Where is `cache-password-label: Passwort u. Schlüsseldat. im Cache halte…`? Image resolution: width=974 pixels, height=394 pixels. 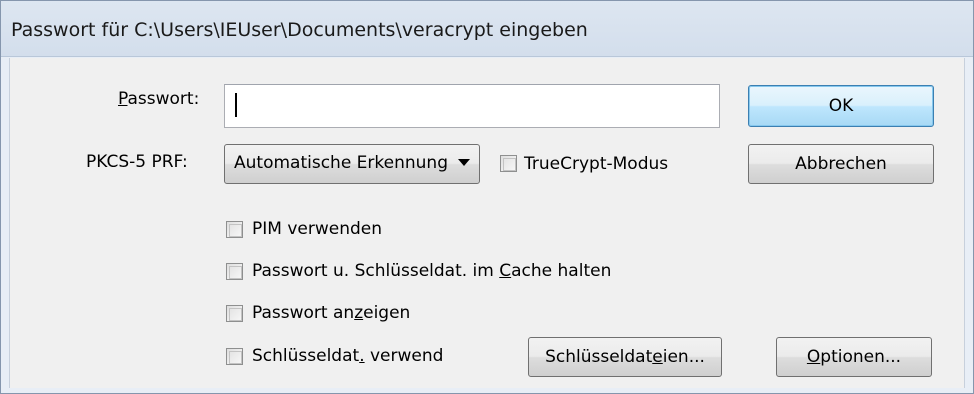
cache-password-label: Passwort u. Schlüsseldat. im Cache halte… is located at coordinates (431, 271).